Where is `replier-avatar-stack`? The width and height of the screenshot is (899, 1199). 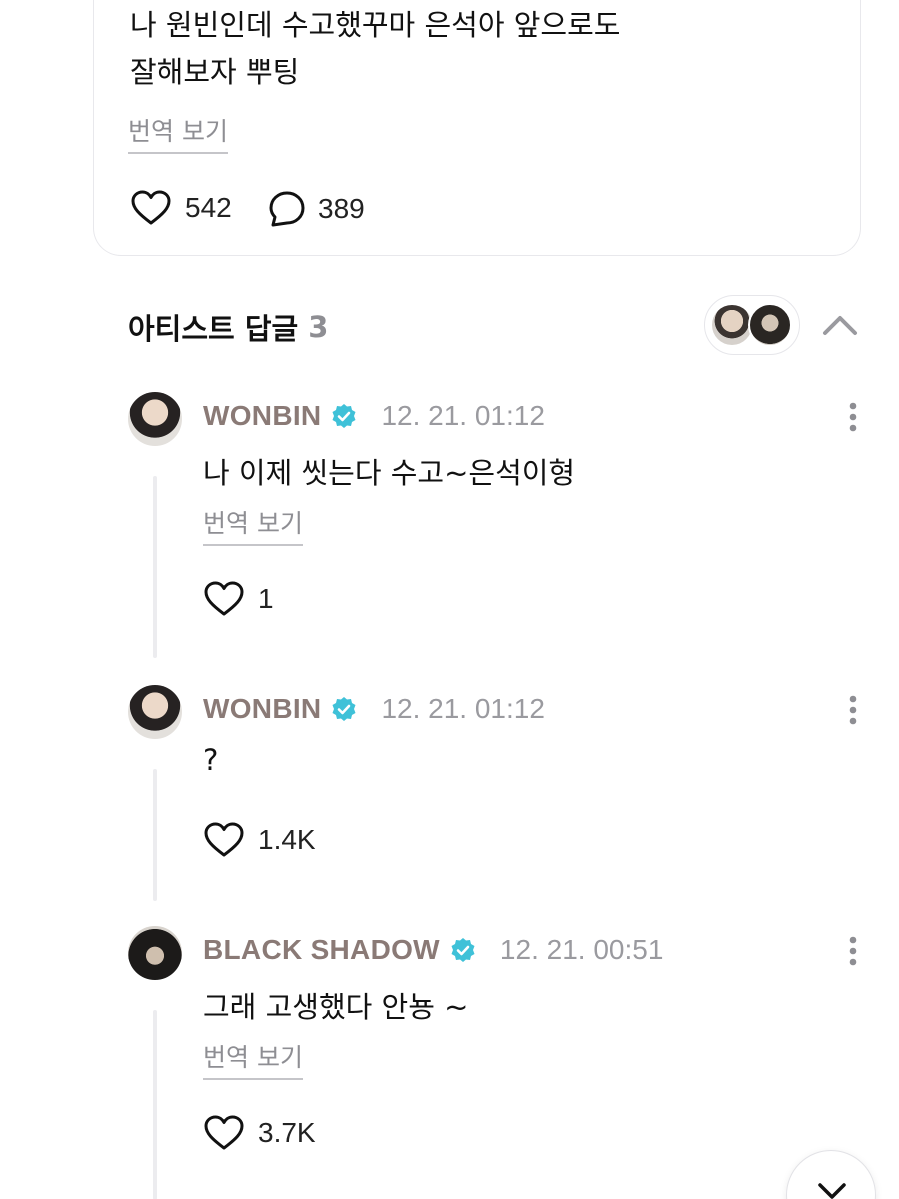
replier-avatar-stack is located at coordinates (752, 325).